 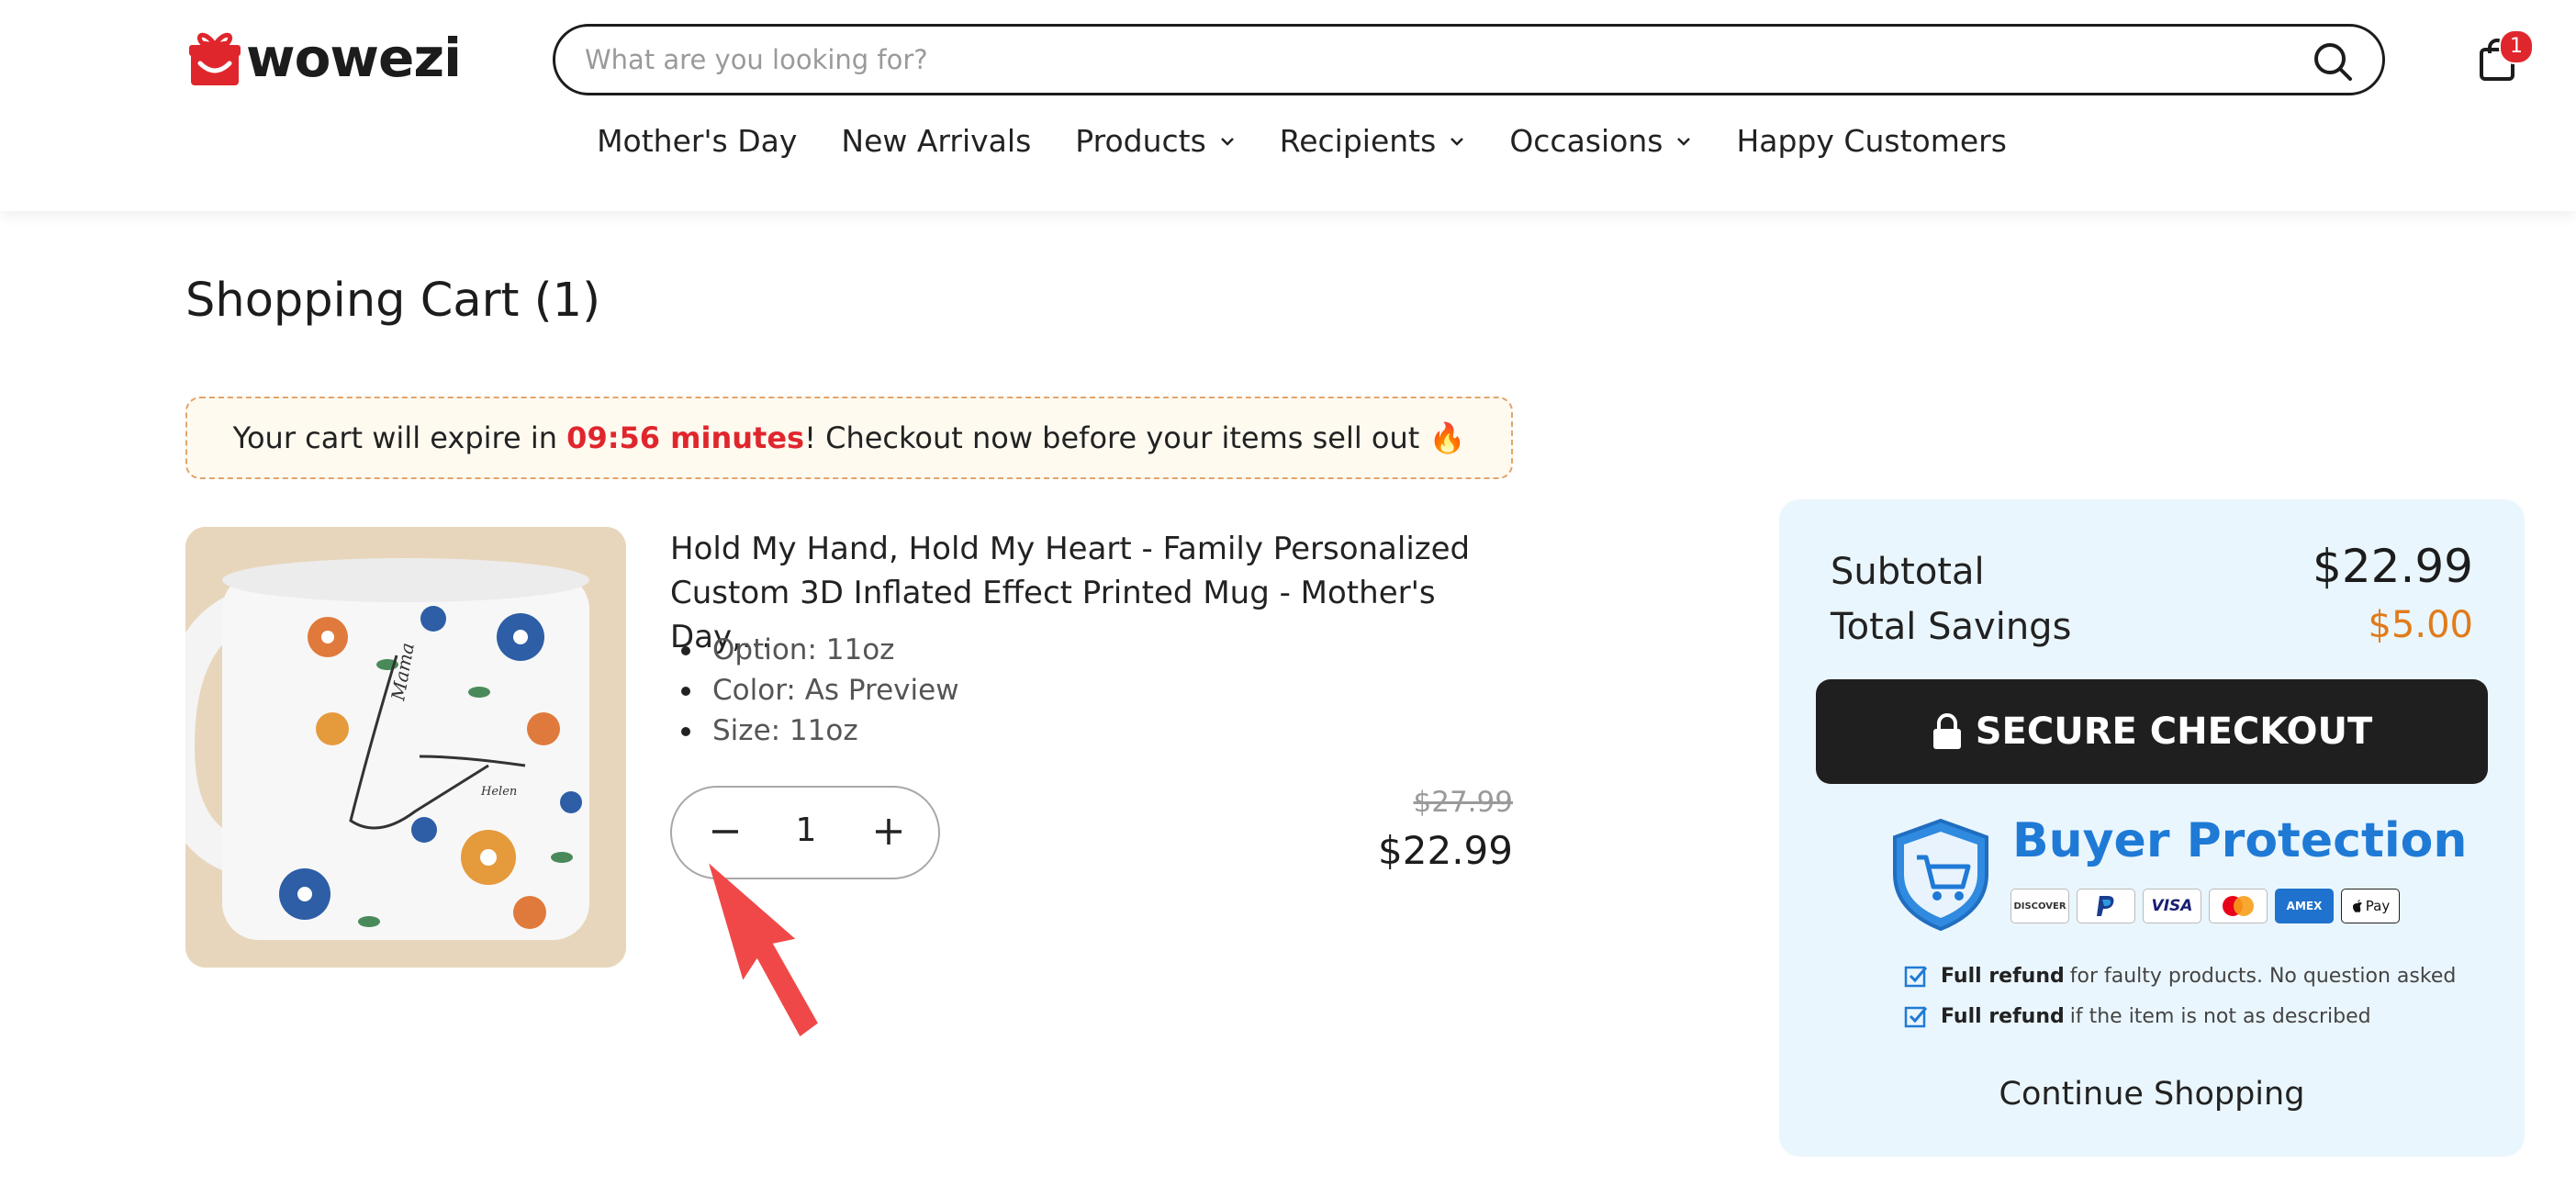 I want to click on mug-text-helen: Helen, so click(x=498, y=792).